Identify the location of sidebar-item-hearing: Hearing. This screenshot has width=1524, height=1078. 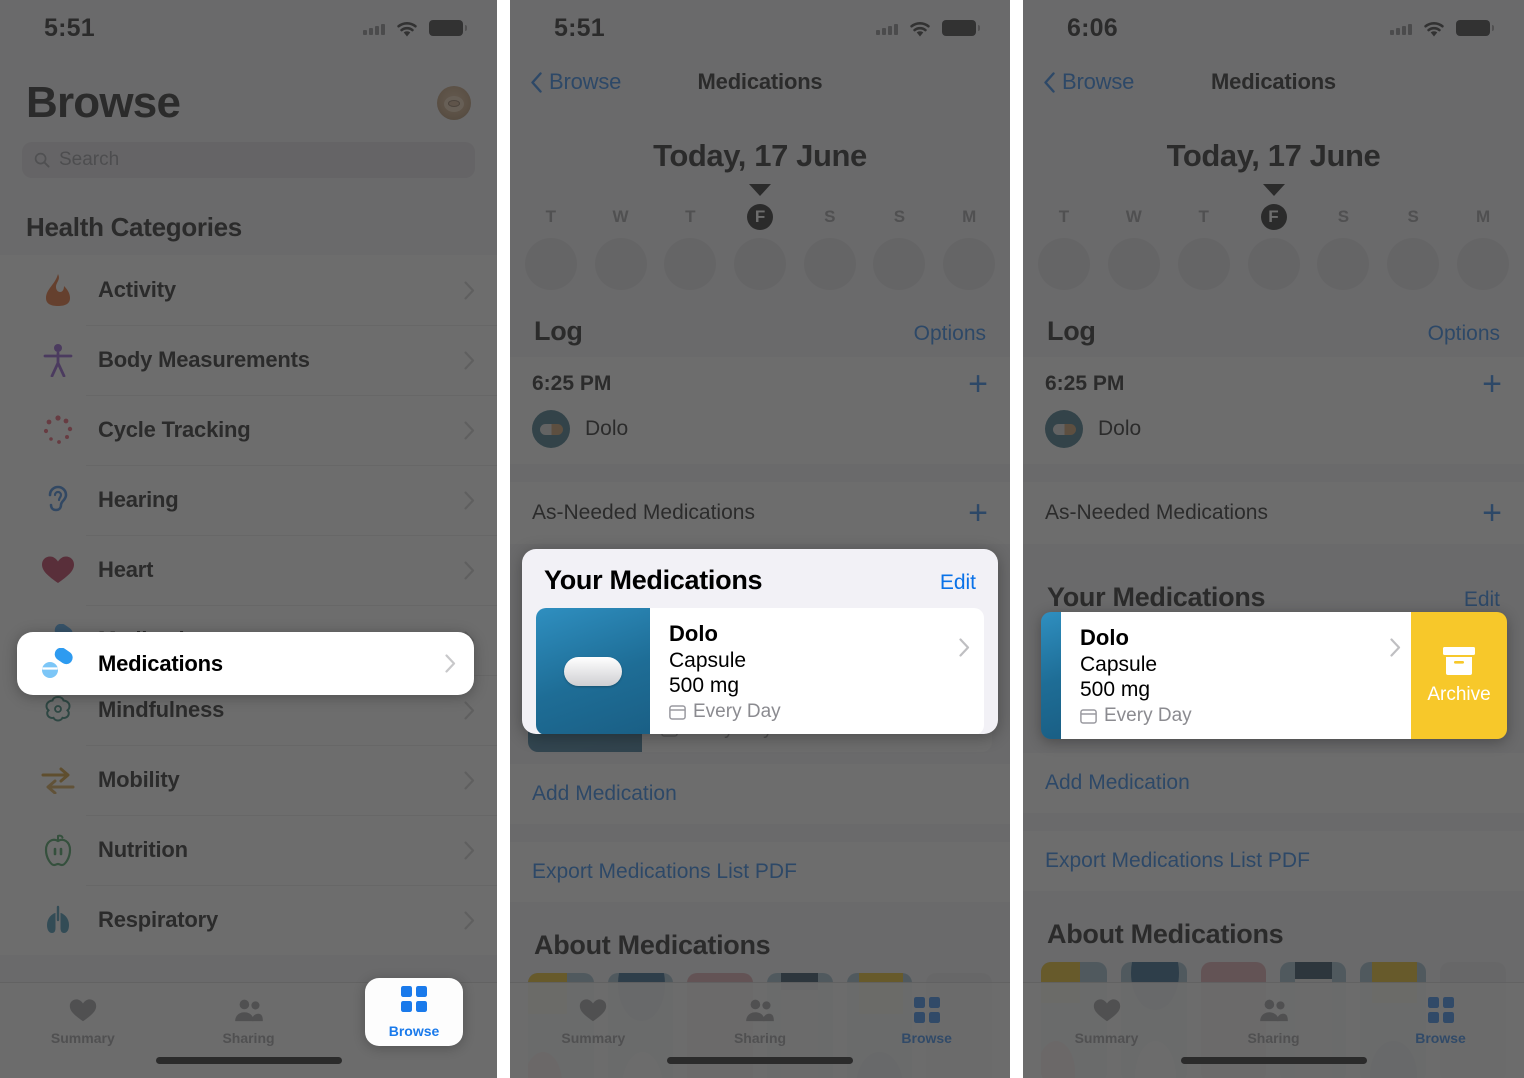
(248, 500).